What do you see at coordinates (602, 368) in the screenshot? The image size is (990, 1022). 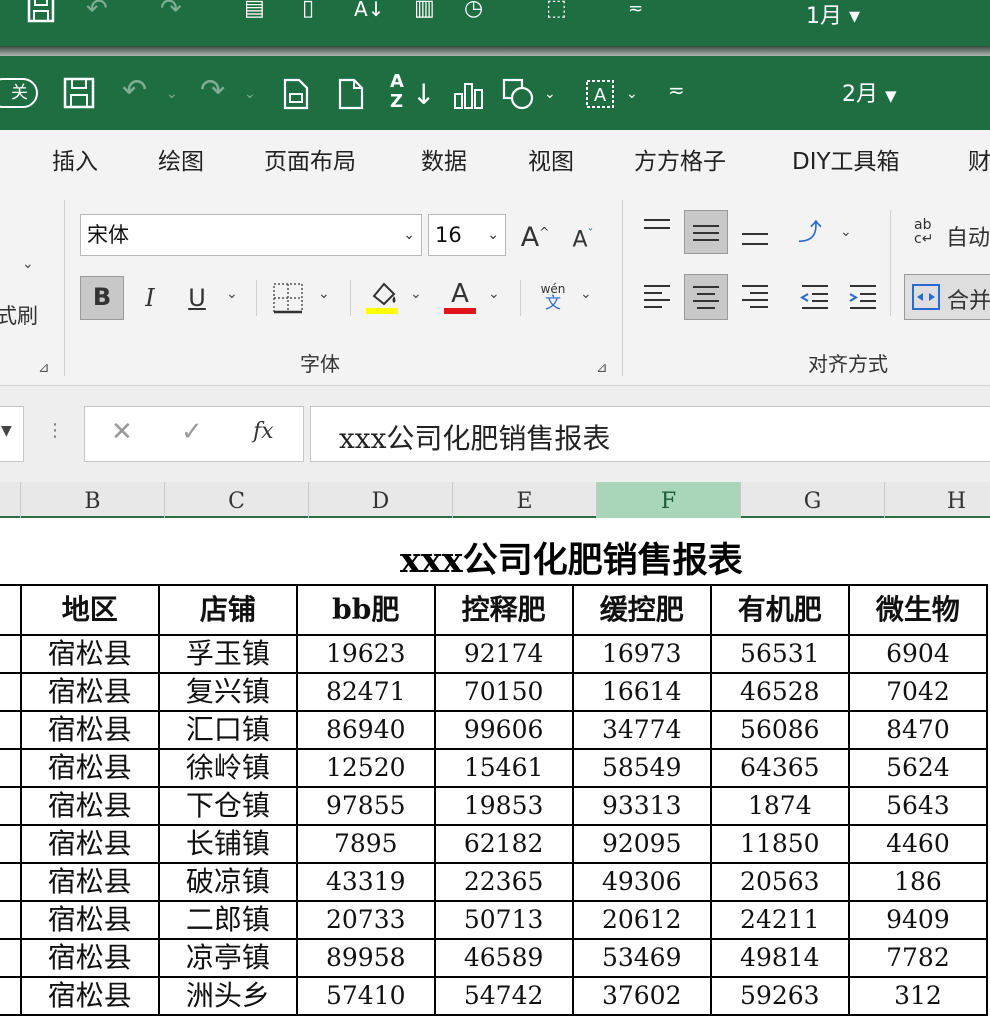 I see `font-launcher-icon: ⊿` at bounding box center [602, 368].